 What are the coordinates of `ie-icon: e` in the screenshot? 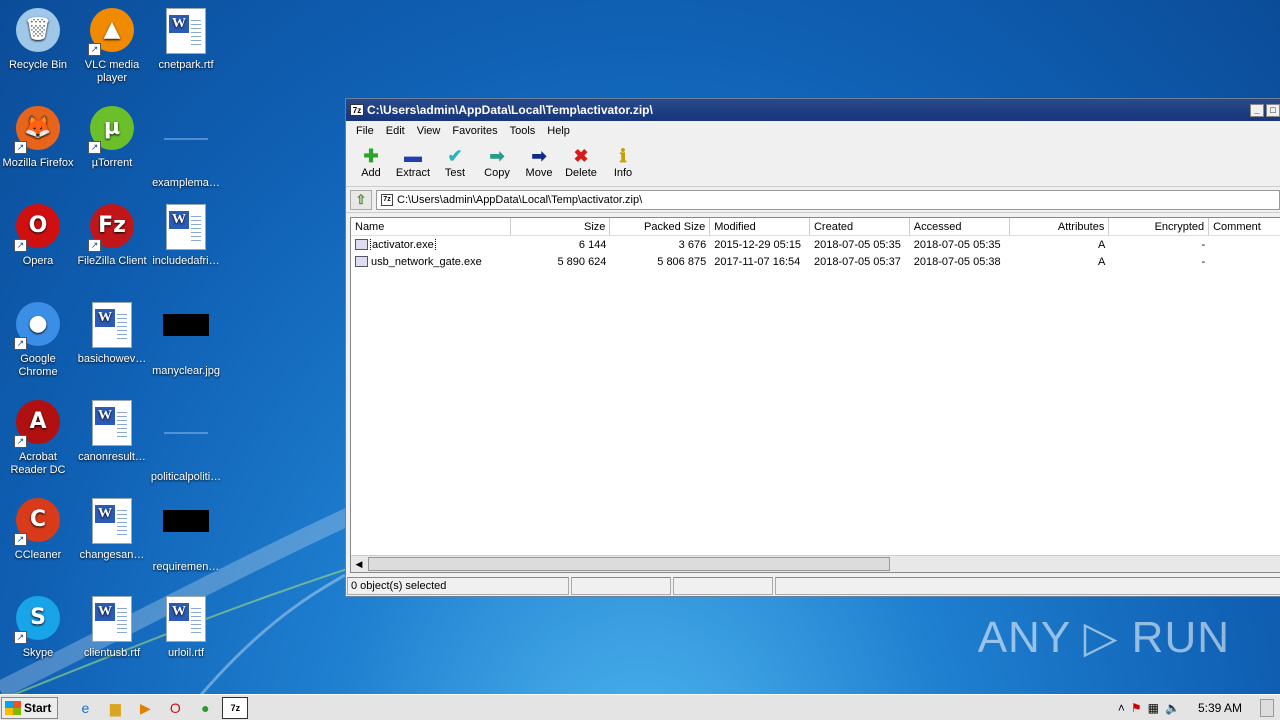 It's located at (85, 708).